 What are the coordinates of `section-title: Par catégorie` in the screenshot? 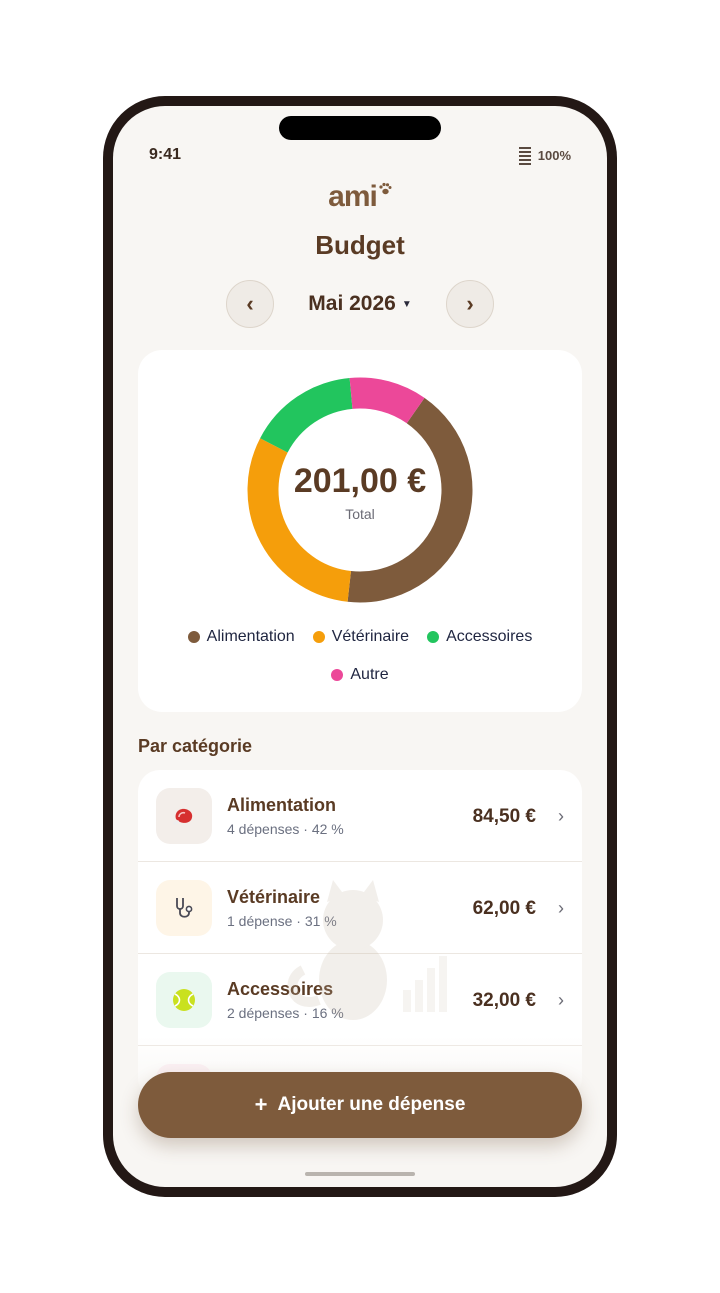 It's located at (195, 746).